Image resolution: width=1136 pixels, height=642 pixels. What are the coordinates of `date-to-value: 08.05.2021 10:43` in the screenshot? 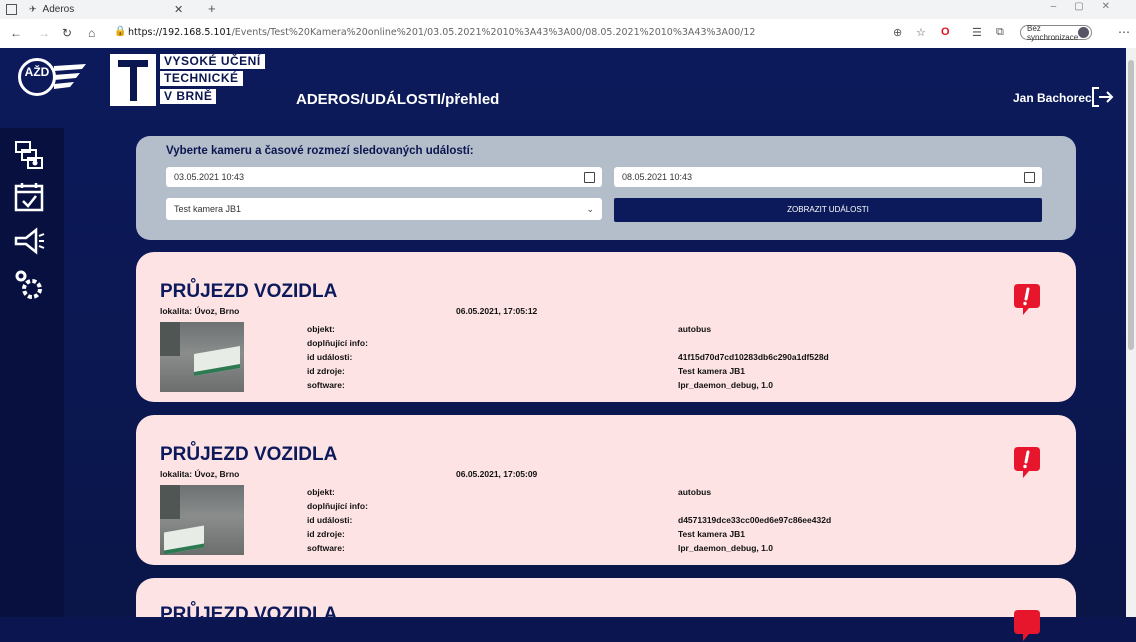 It's located at (657, 177).